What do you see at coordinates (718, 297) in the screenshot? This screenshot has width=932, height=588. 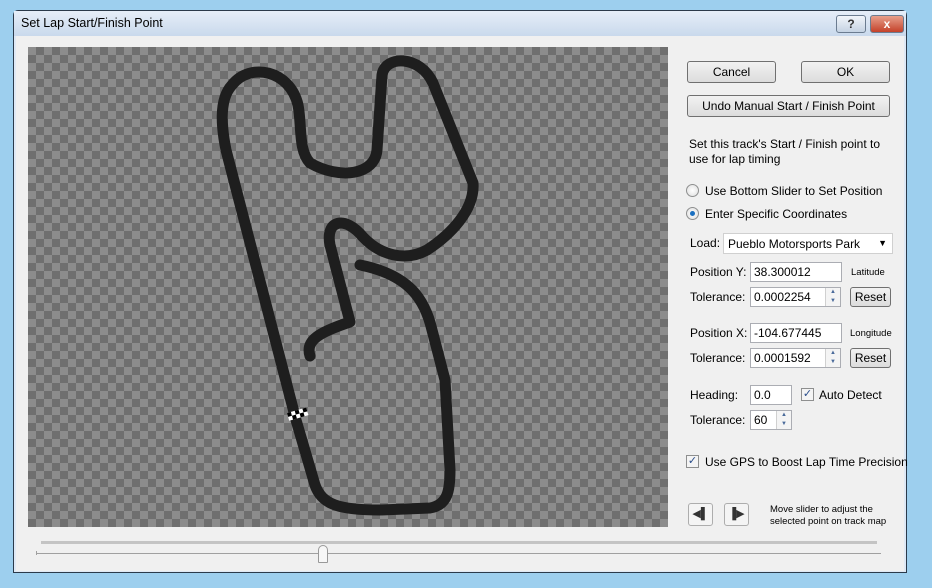 I see `tolerance-y-label: Tolerance:` at bounding box center [718, 297].